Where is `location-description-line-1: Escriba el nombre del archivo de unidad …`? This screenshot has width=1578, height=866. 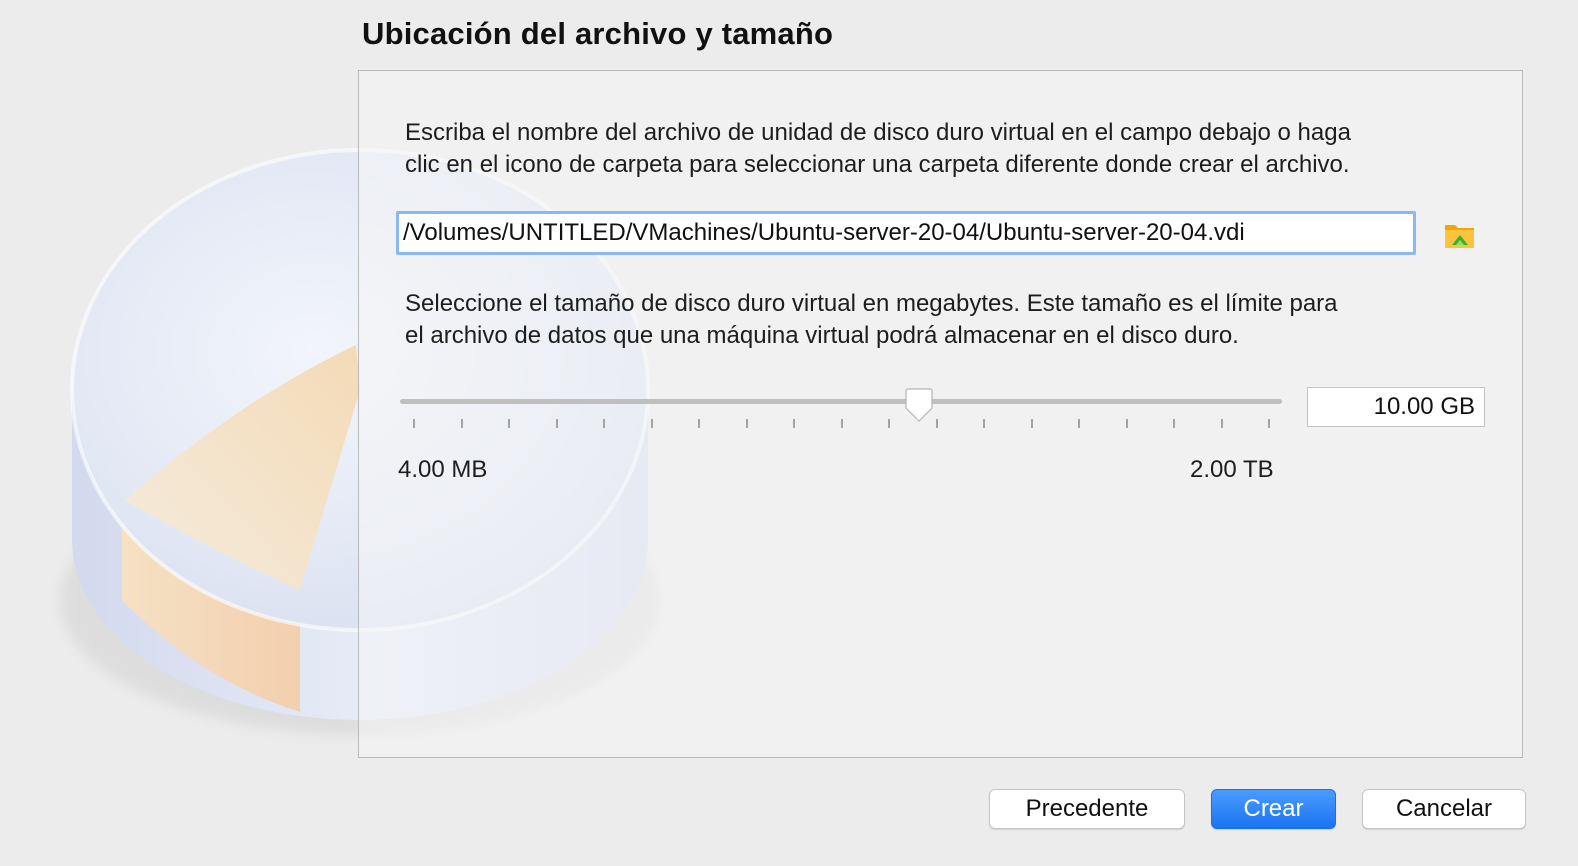
location-description-line-1: Escriba el nombre del archivo de unidad … is located at coordinates (878, 132).